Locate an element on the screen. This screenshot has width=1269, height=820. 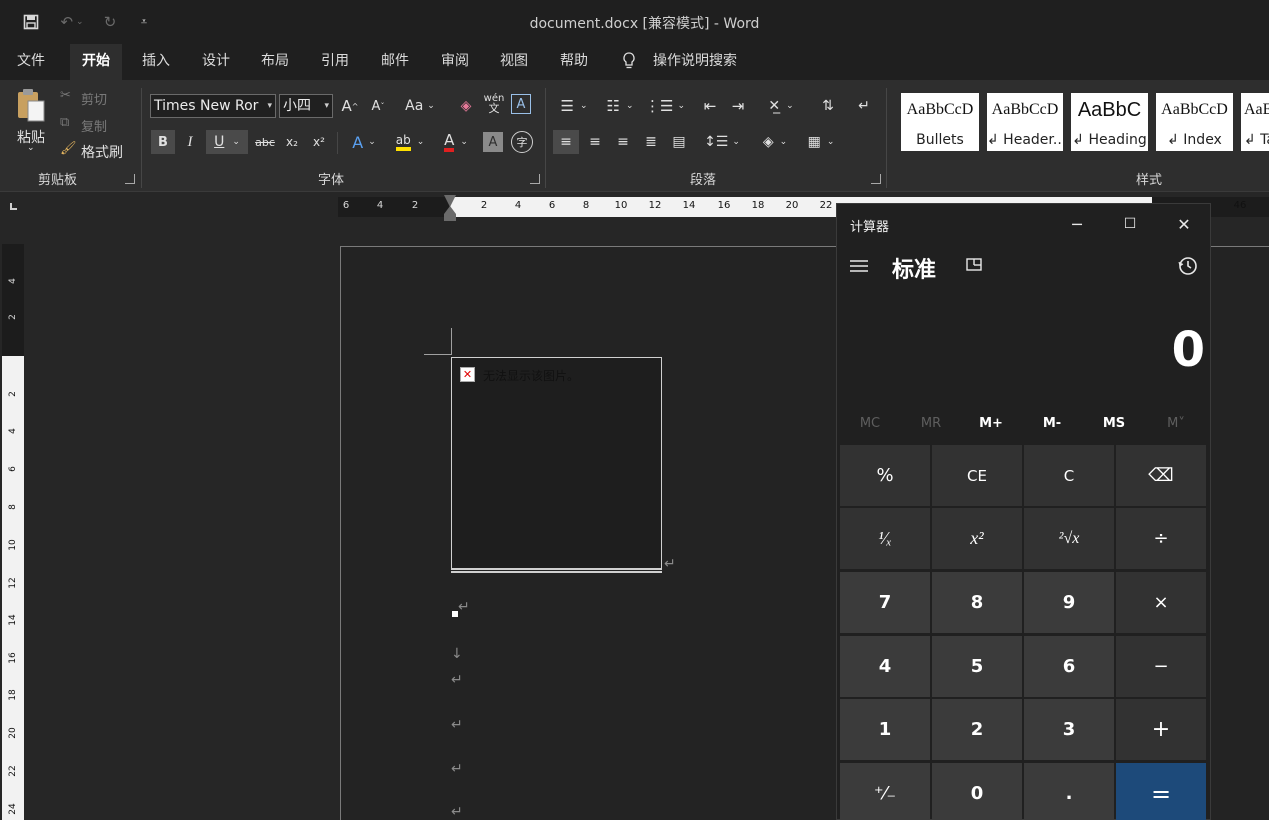
keep-on-top-icon is located at coordinates (974, 265).